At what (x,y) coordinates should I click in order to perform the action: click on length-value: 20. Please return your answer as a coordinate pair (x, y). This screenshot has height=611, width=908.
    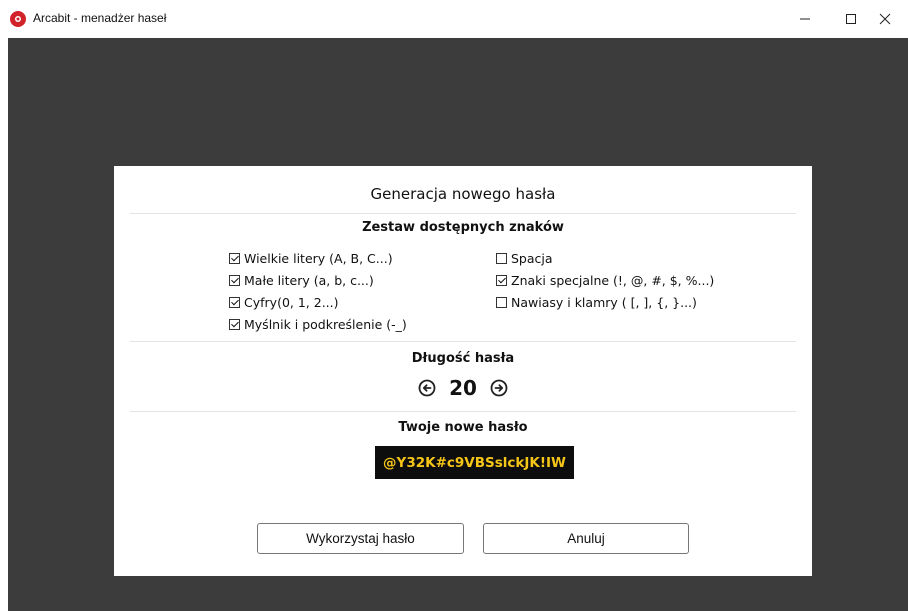
    Looking at the image, I should click on (463, 388).